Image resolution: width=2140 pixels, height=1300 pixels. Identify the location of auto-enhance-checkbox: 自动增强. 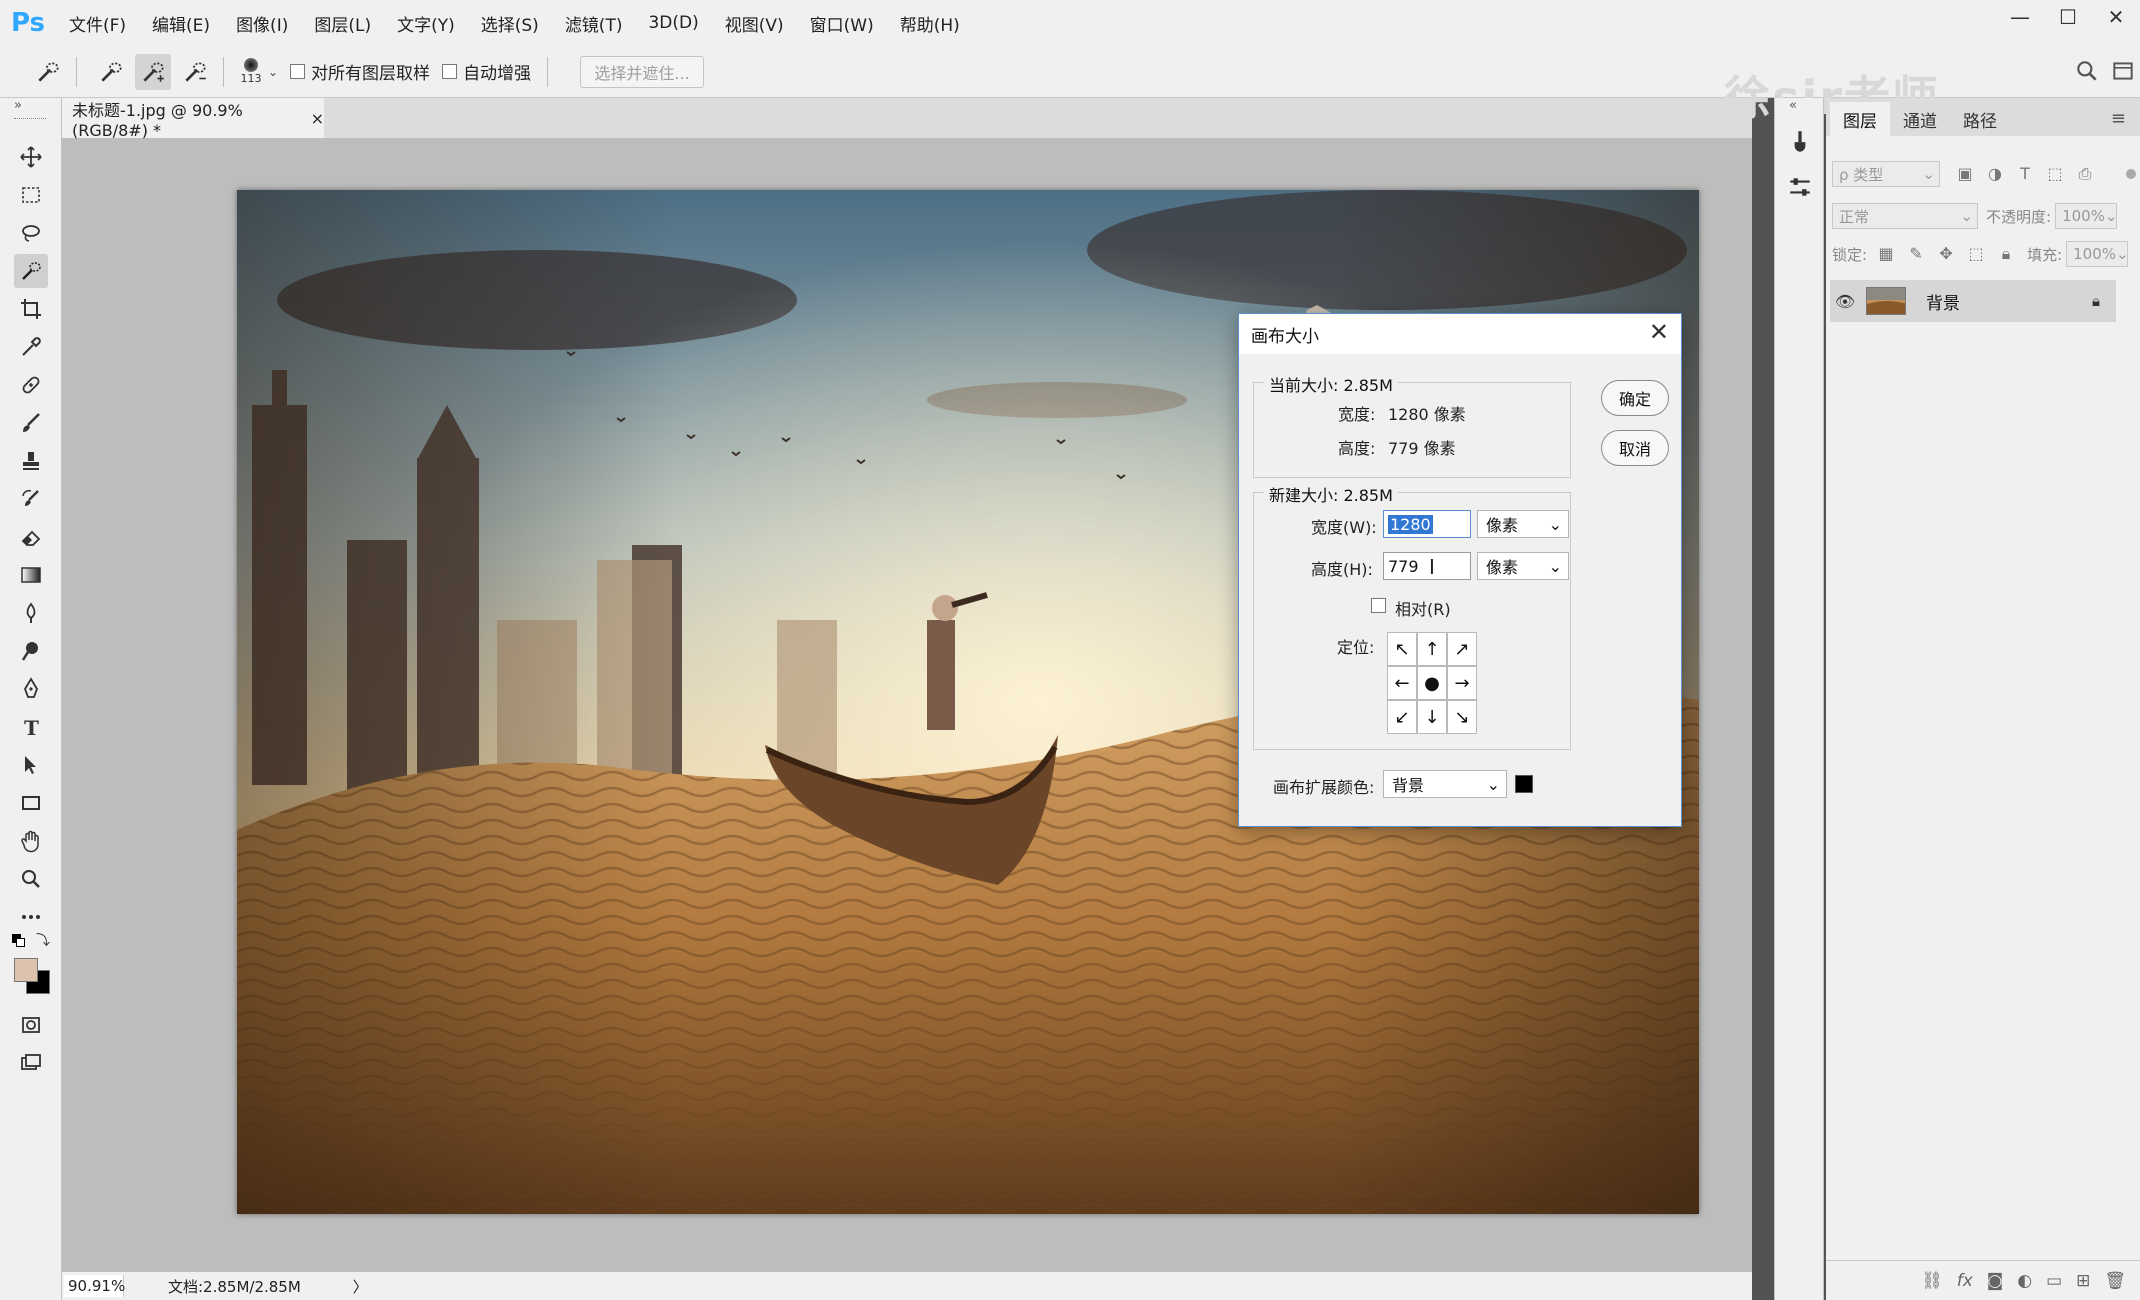
(486, 71).